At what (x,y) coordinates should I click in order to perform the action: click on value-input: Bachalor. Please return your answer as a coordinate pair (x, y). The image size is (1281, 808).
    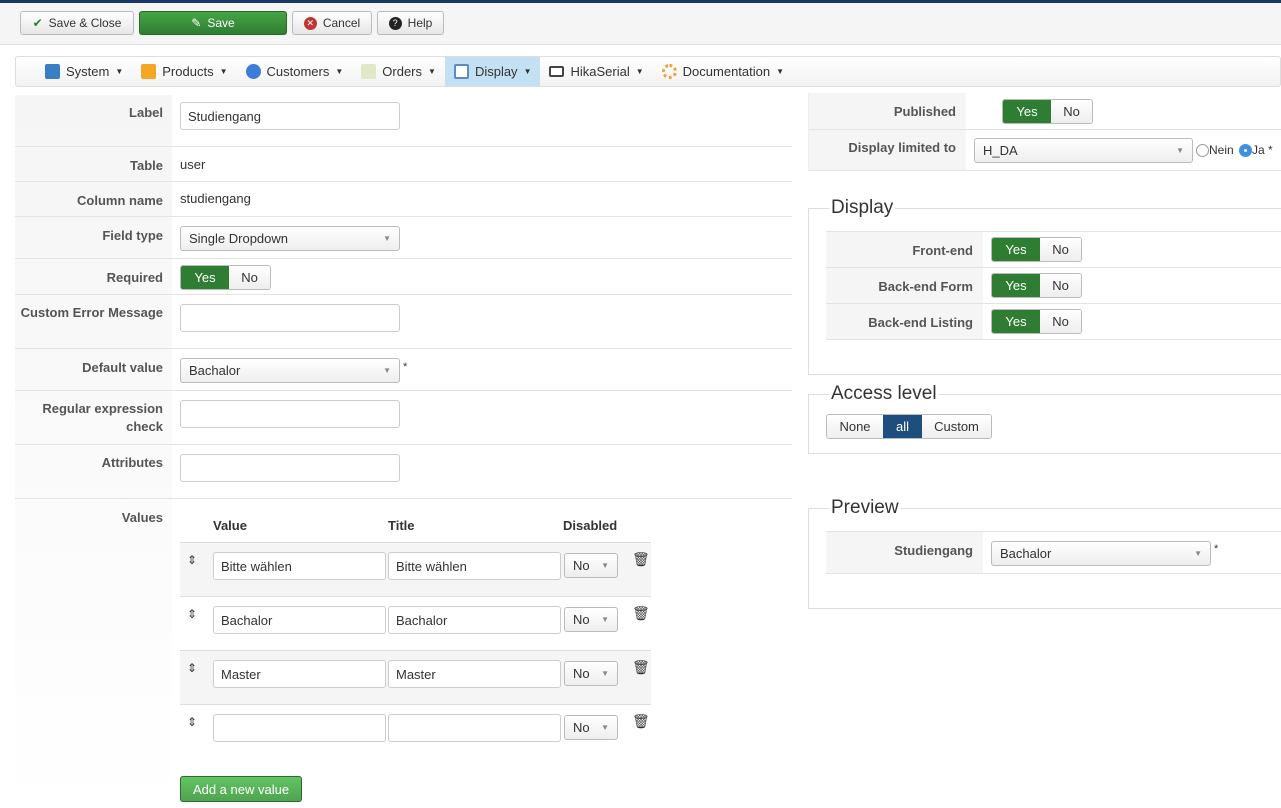
    Looking at the image, I should click on (299, 620).